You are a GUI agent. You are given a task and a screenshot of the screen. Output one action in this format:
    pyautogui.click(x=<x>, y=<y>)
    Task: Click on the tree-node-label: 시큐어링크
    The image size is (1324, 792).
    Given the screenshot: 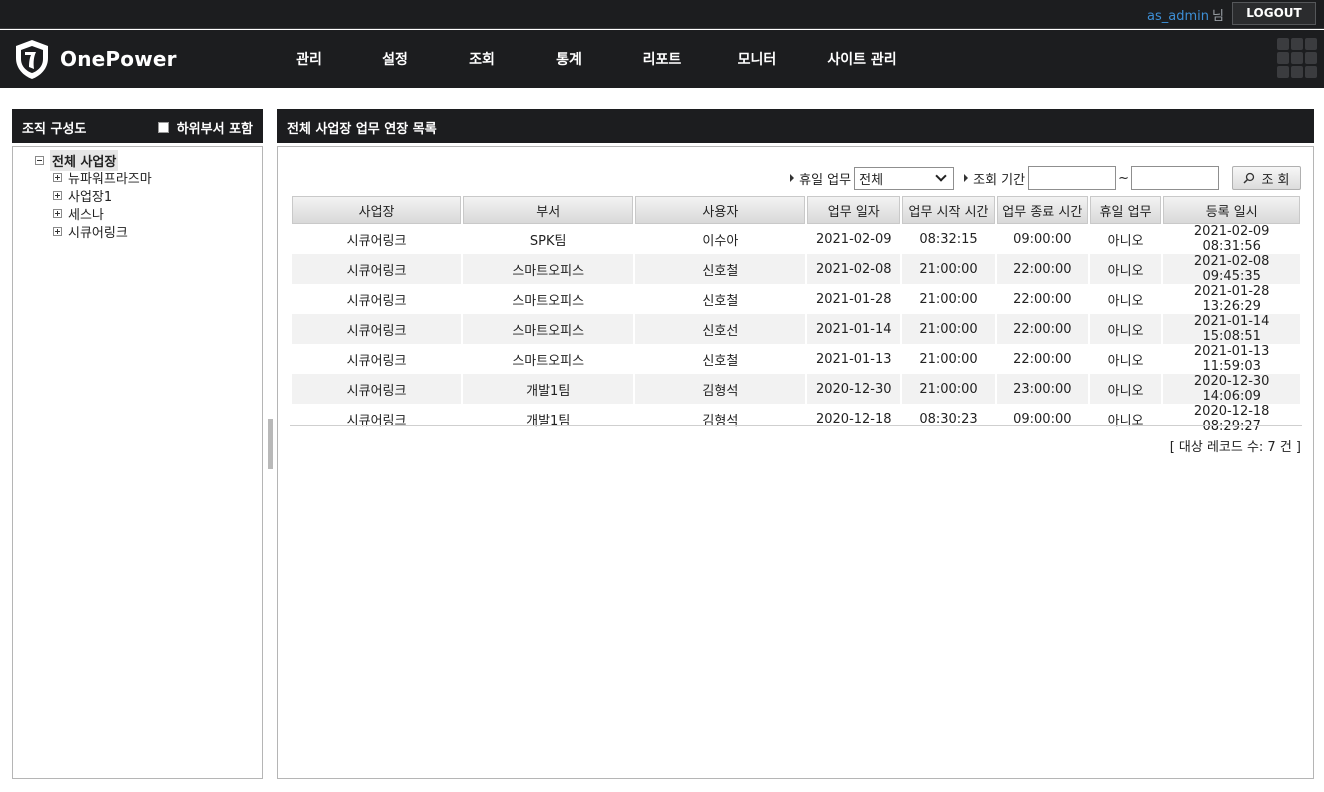 What is the action you would take?
    pyautogui.click(x=98, y=231)
    